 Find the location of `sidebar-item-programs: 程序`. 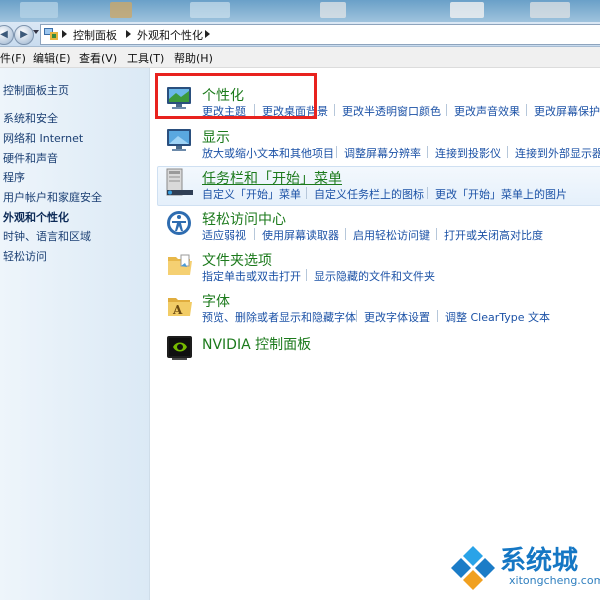

sidebar-item-programs: 程序 is located at coordinates (14, 177).